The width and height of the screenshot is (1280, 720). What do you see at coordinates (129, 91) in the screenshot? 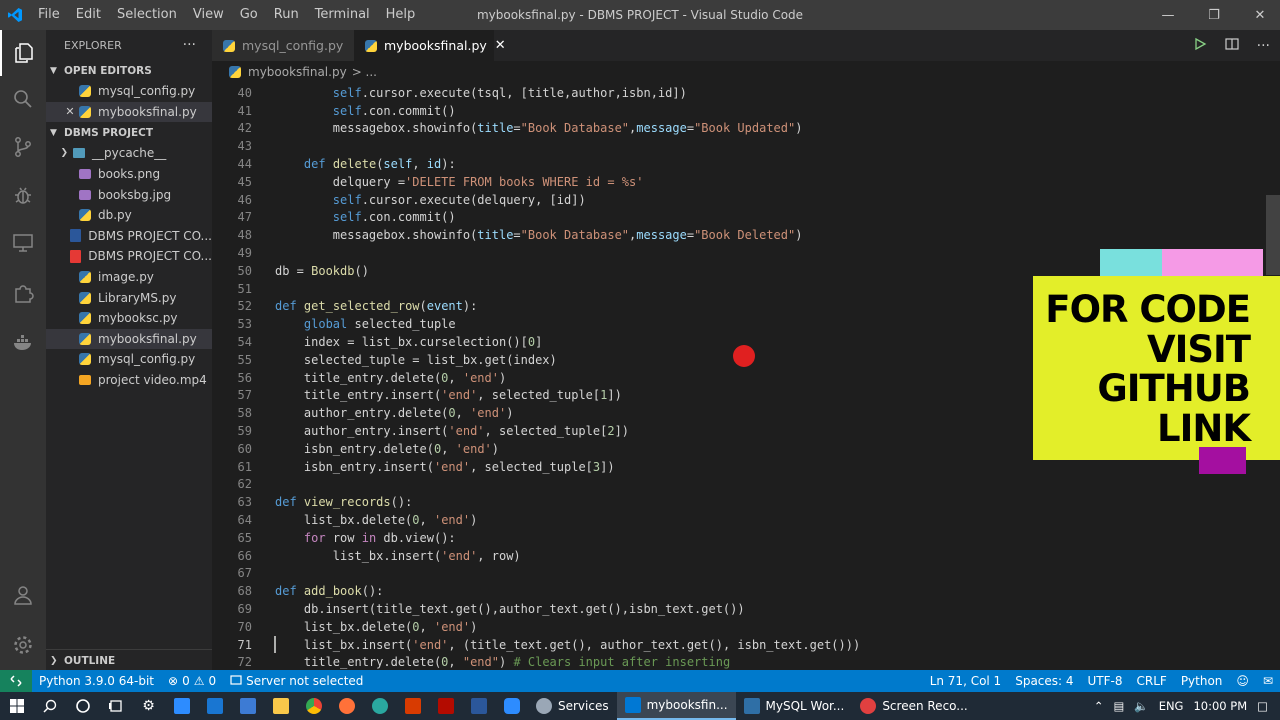
I see `open-editor-item: mysql_config.py` at bounding box center [129, 91].